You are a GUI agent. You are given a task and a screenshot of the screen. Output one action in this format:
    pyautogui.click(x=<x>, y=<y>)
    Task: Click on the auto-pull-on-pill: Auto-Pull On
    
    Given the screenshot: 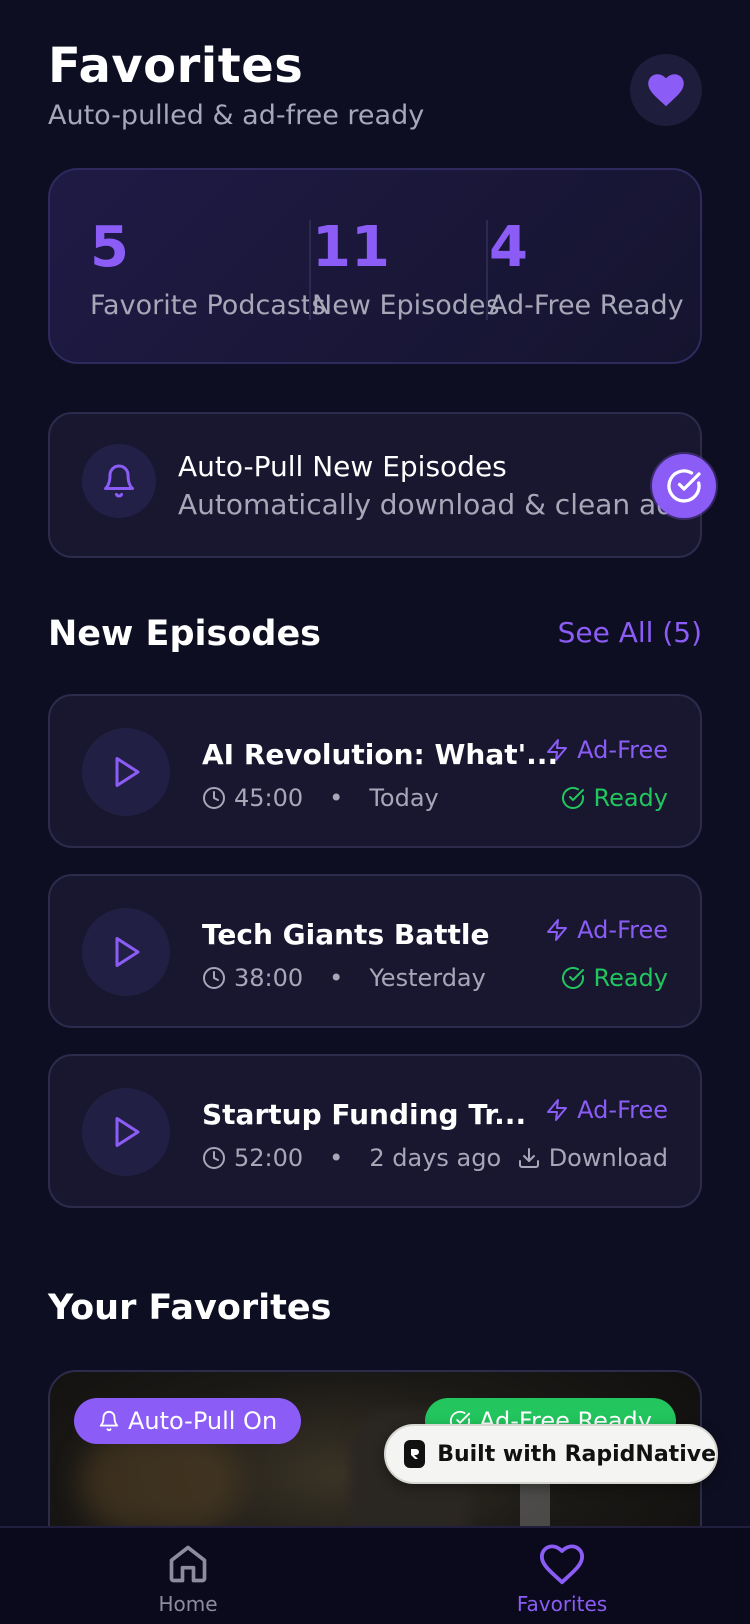 What is the action you would take?
    pyautogui.click(x=188, y=1421)
    